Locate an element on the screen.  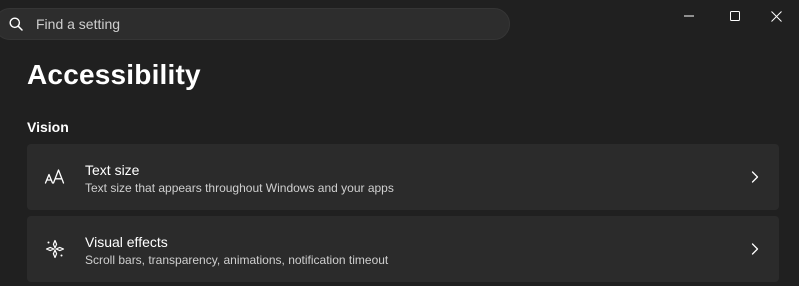
search-input is located at coordinates (256, 24).